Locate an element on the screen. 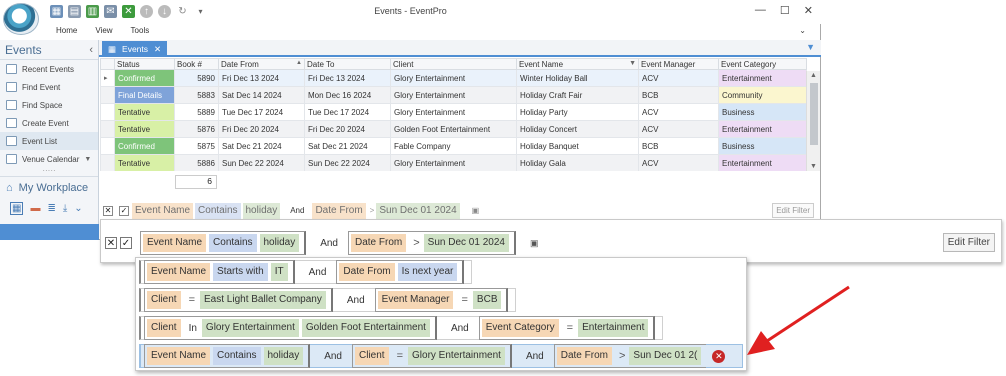 The width and height of the screenshot is (1006, 376). minimize-button: — is located at coordinates (760, 10).